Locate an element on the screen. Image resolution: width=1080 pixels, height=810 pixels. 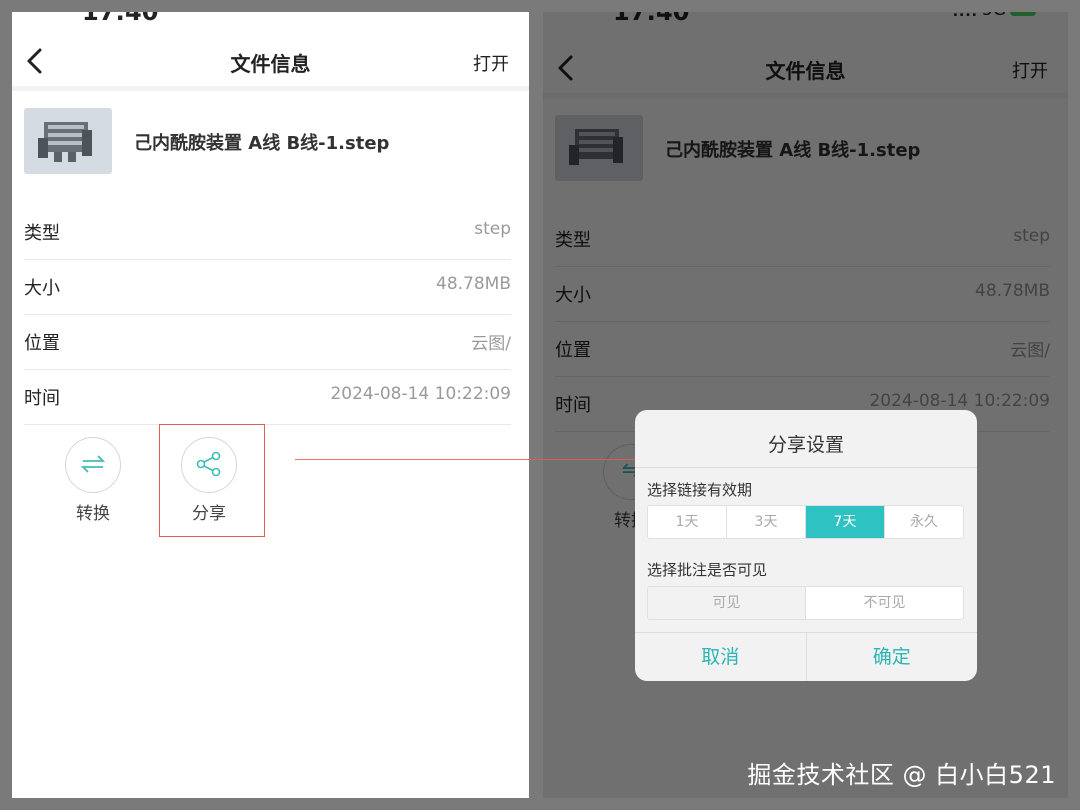
confirm-button: 确定 is located at coordinates (892, 657).